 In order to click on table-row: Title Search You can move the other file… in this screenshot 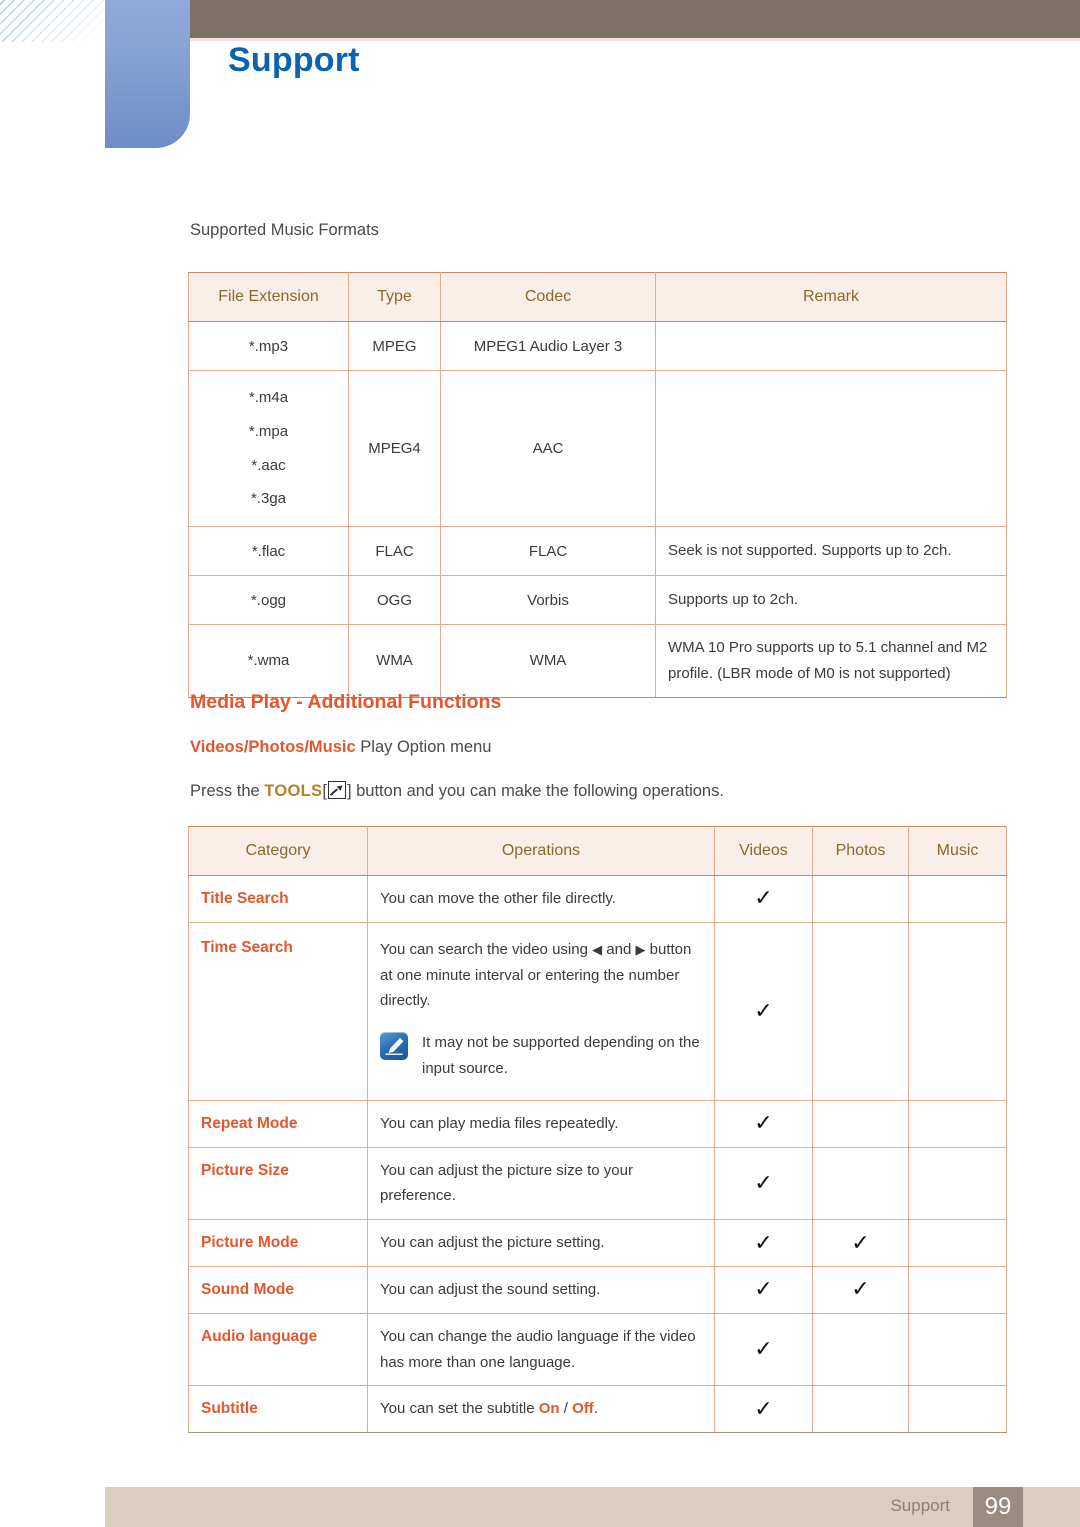, I will do `click(597, 899)`.